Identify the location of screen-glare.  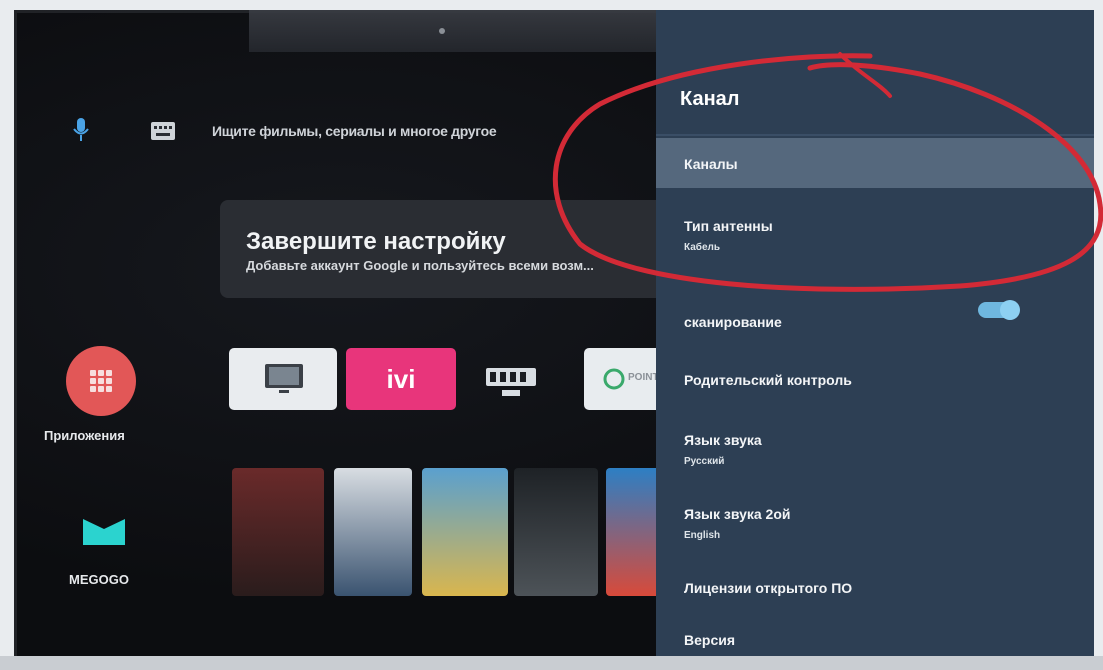
(464, 31).